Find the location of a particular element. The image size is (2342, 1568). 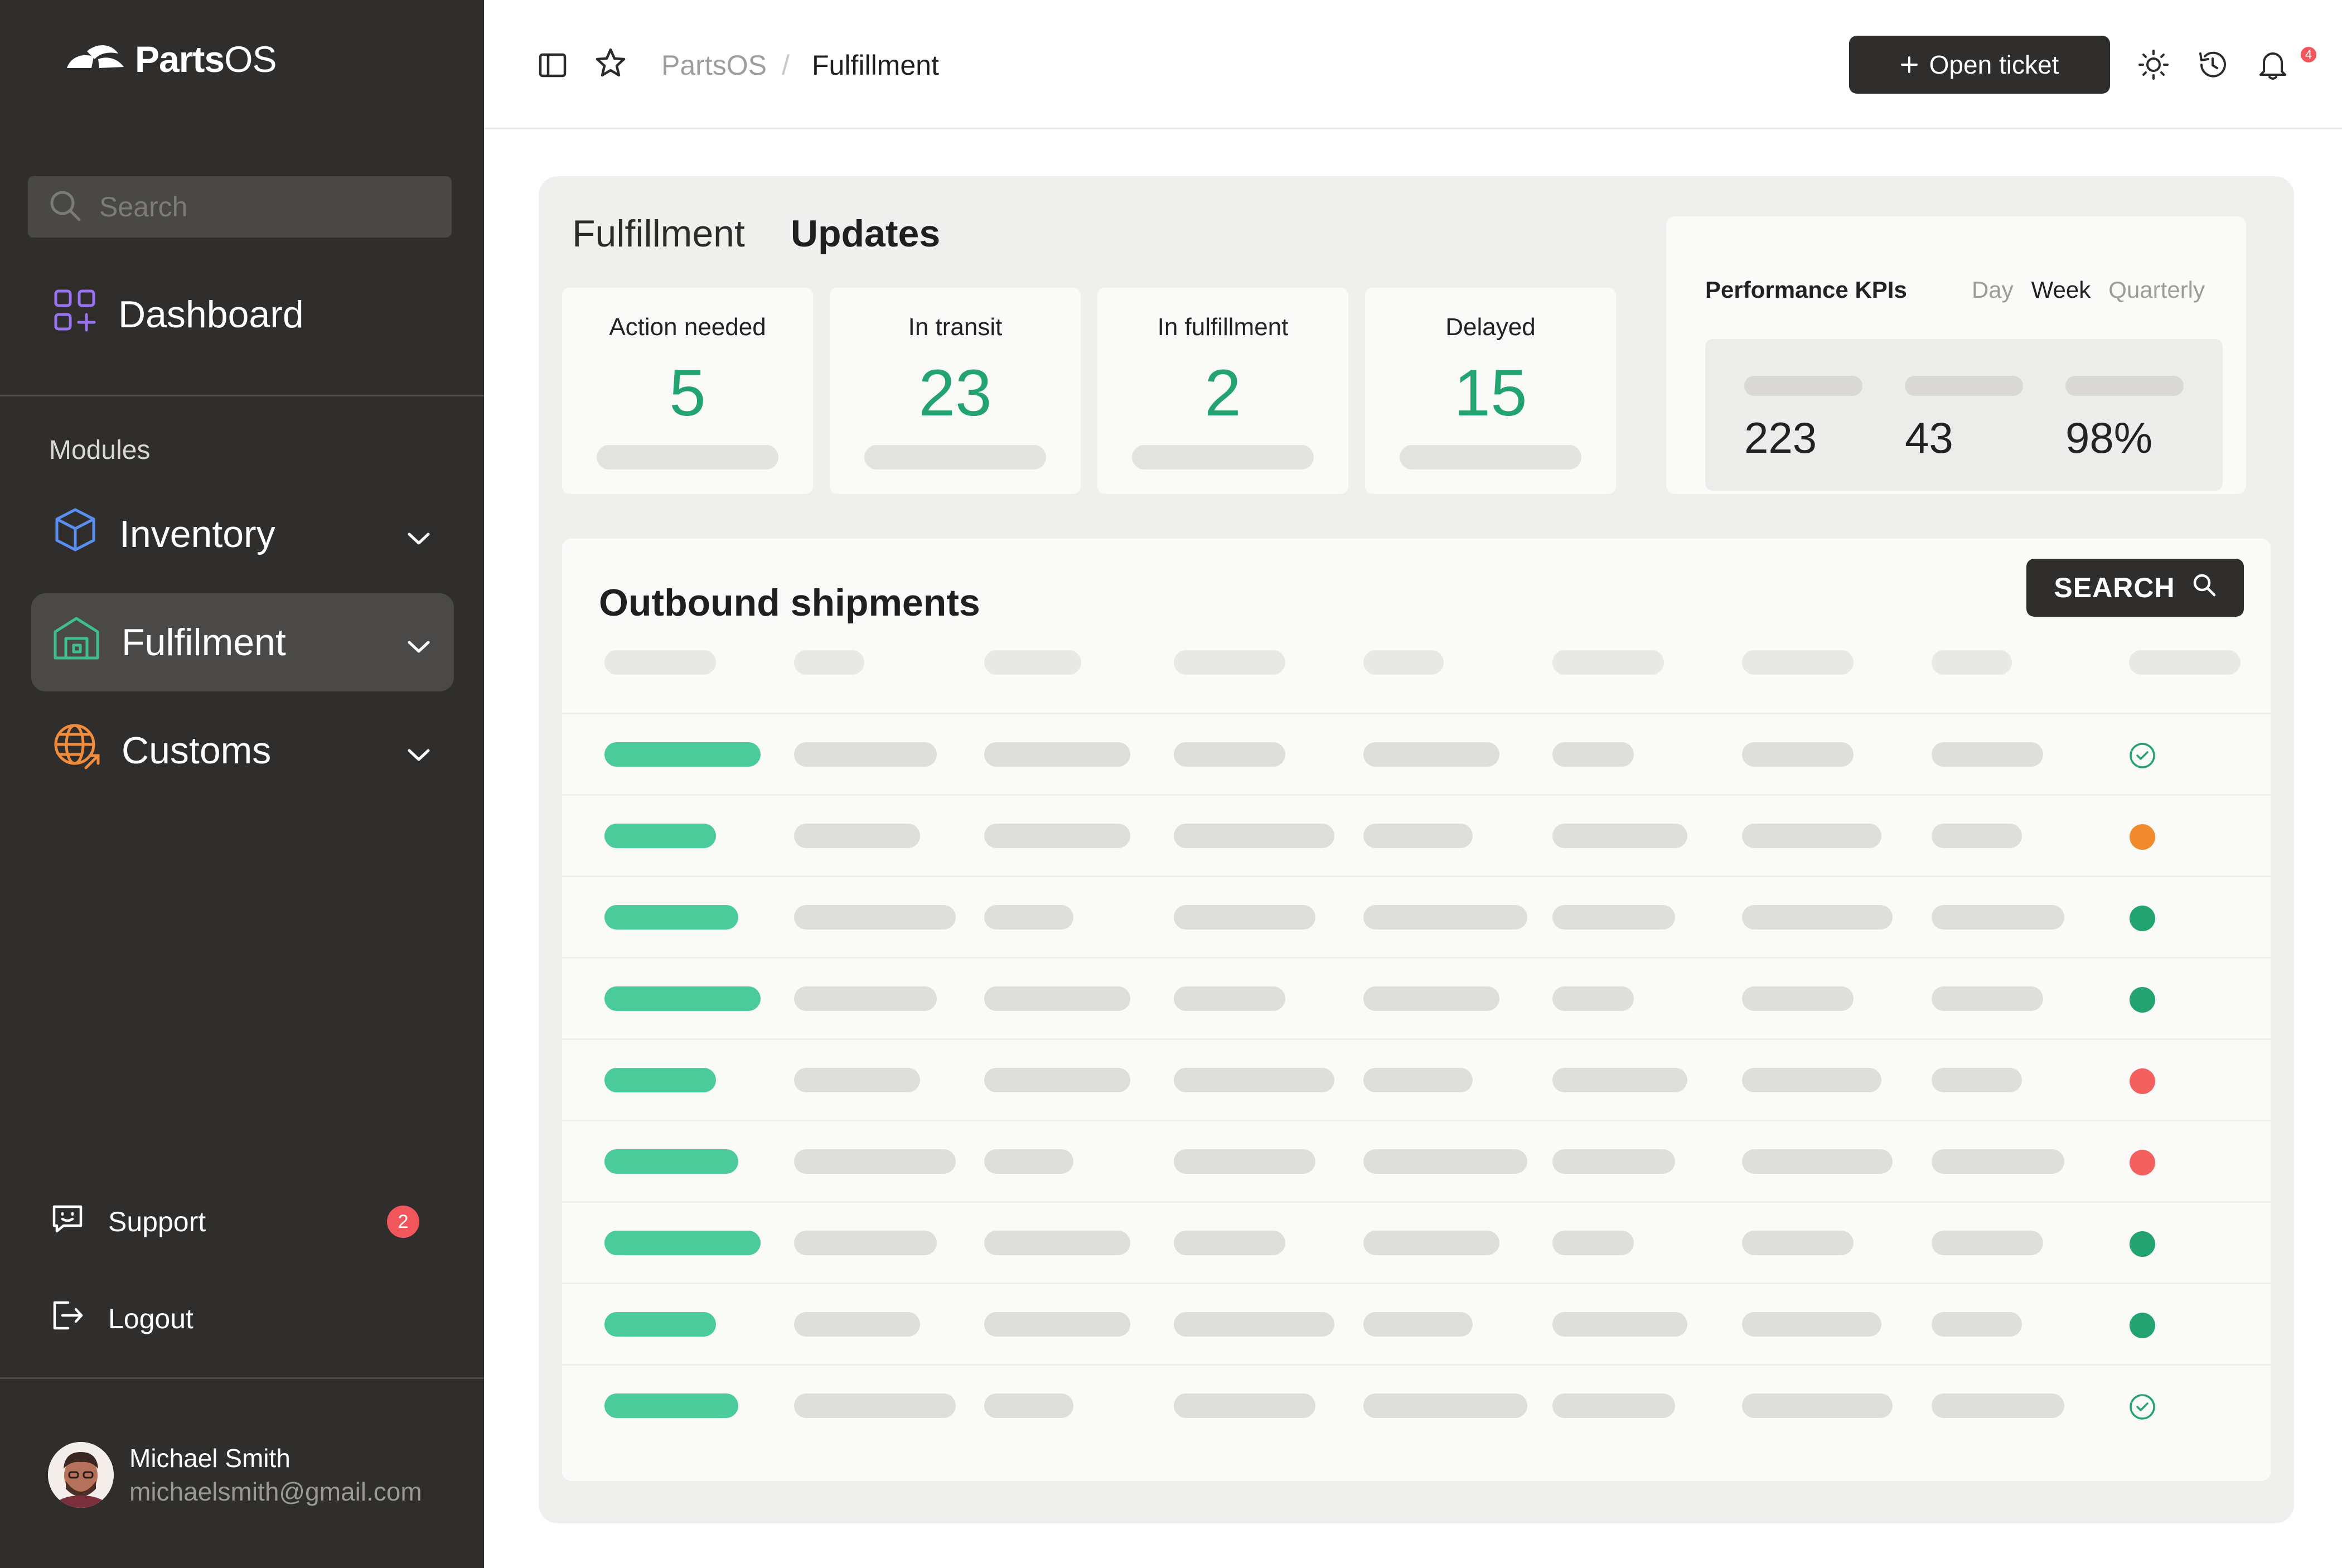

stat-card-in-transit: In transit 23 is located at coordinates (955, 391).